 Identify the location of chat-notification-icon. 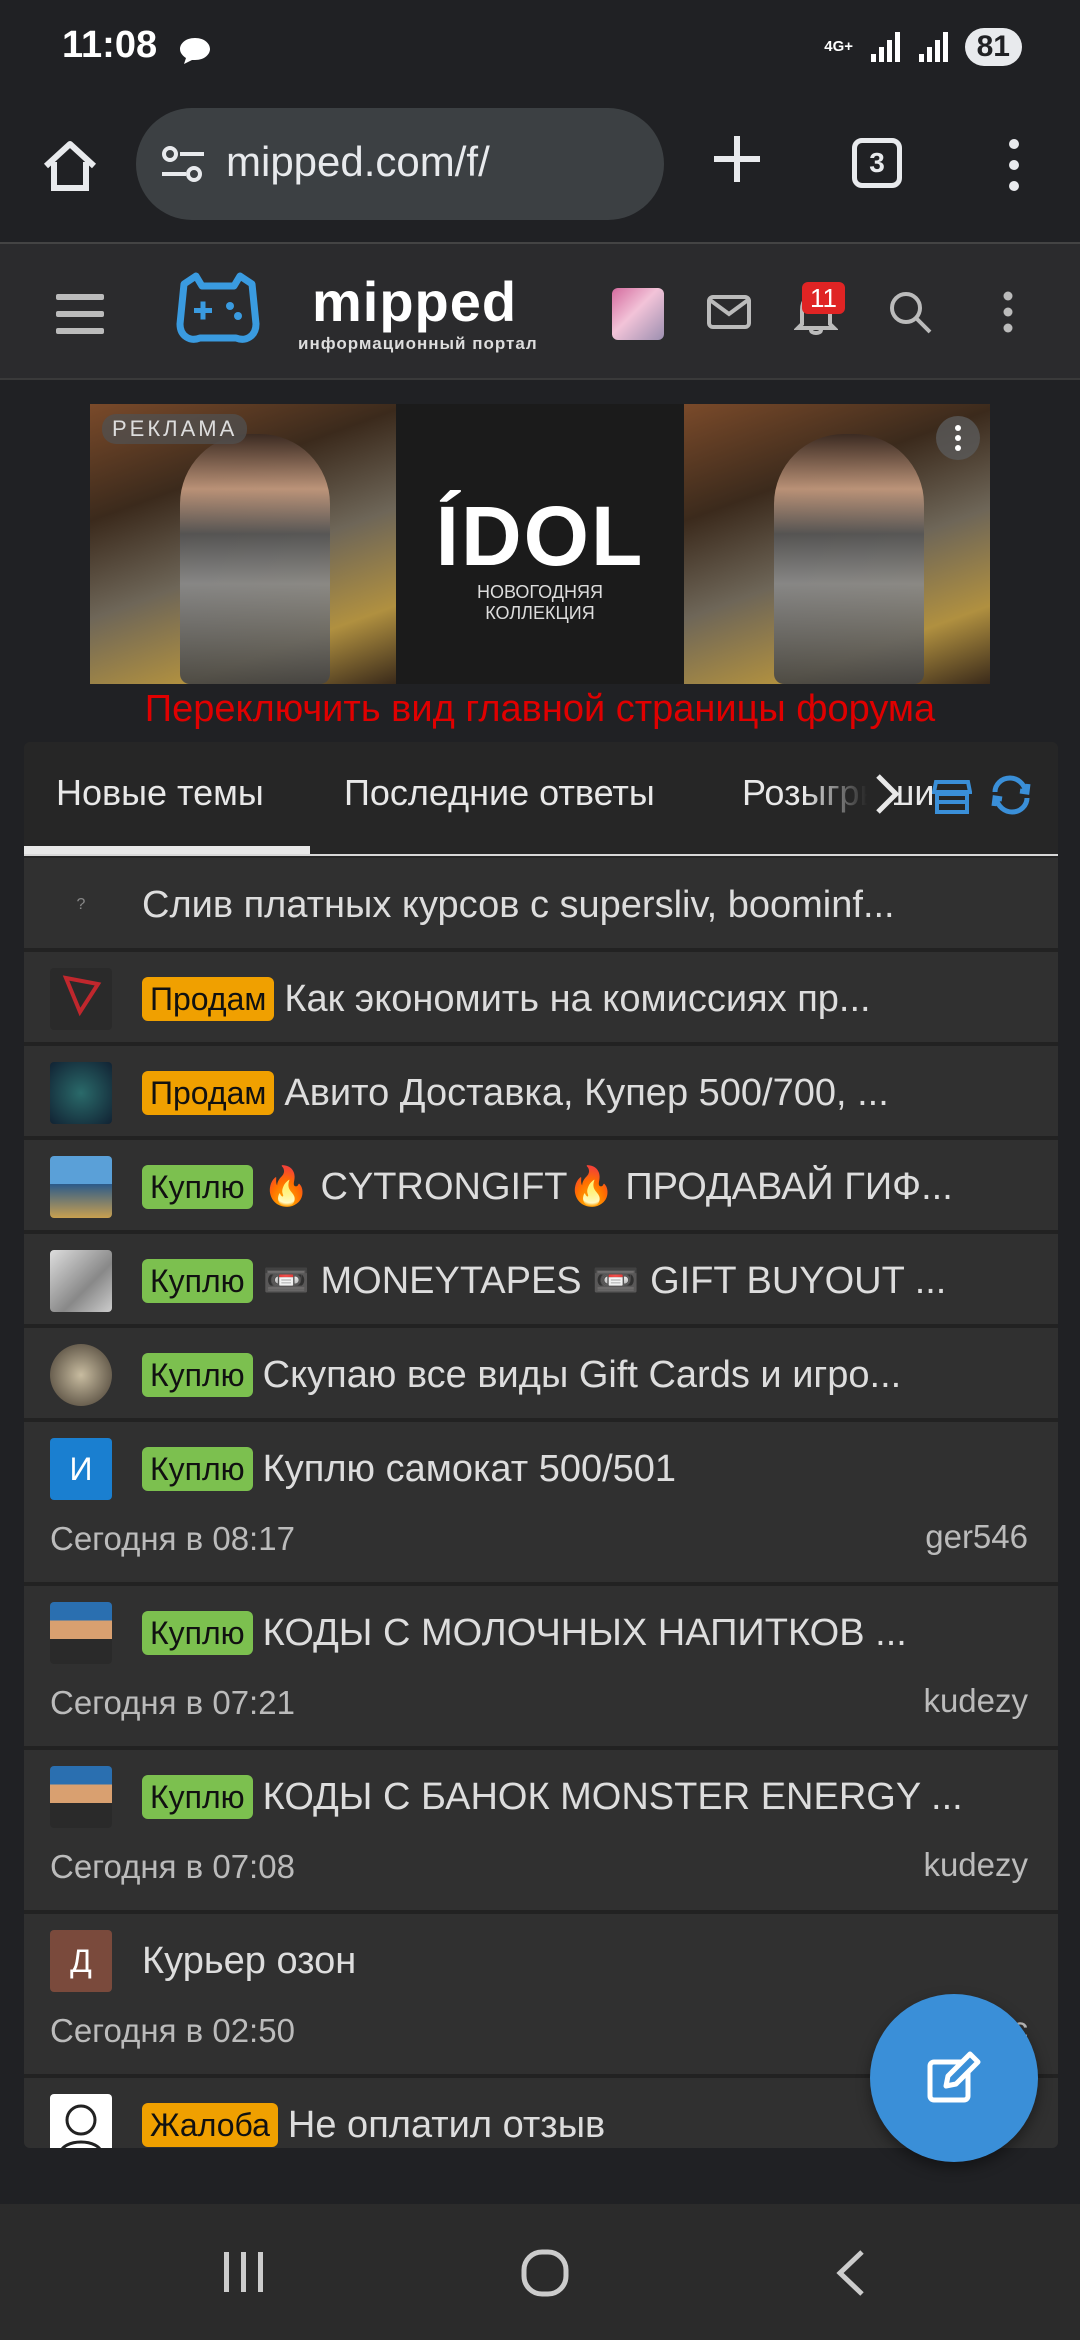
(195, 51).